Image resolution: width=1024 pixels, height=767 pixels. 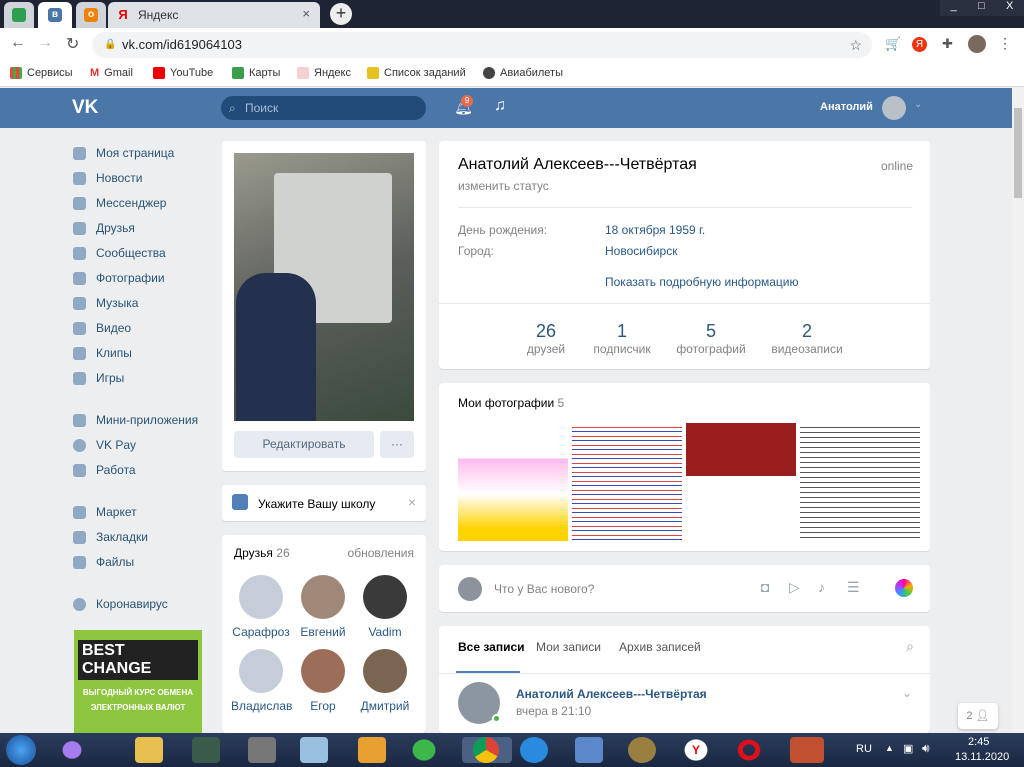 What do you see at coordinates (102, 353) in the screenshot?
I see `nav-clips: Клипы` at bounding box center [102, 353].